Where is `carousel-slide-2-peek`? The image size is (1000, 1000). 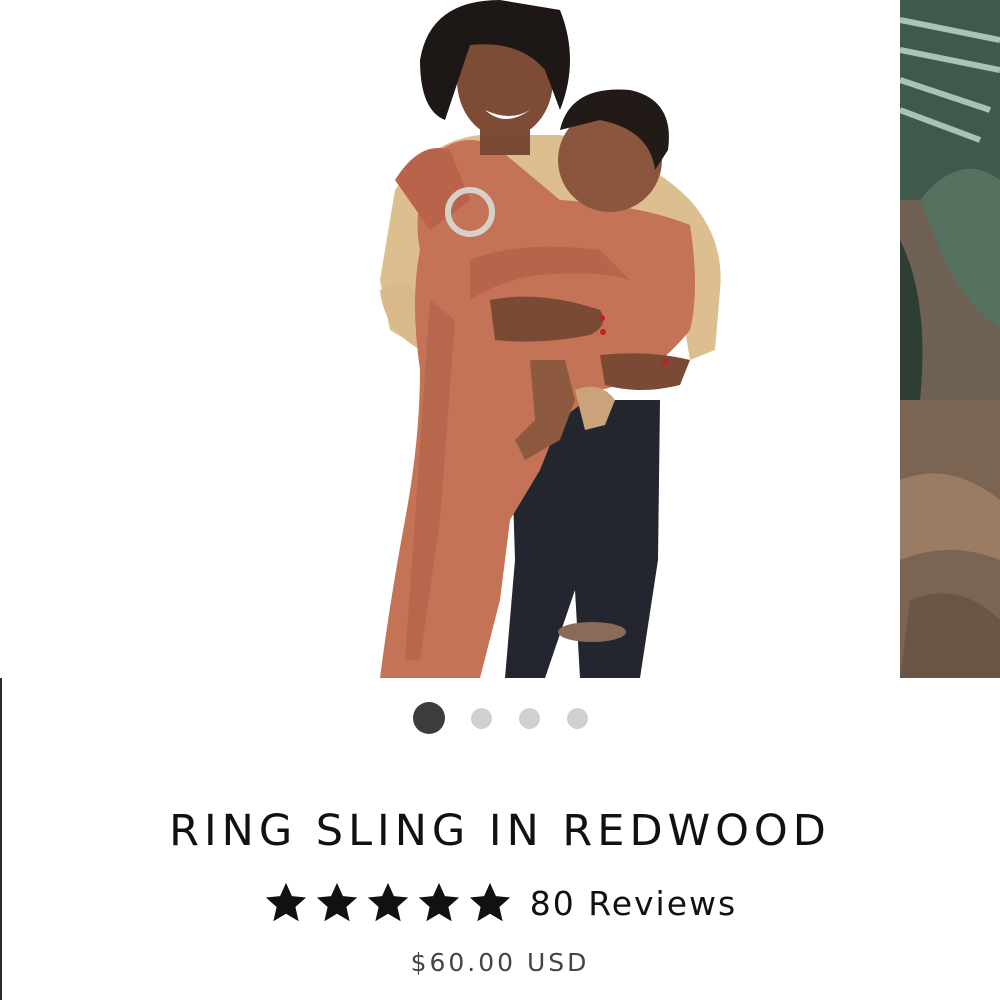
carousel-slide-2-peek is located at coordinates (950, 339).